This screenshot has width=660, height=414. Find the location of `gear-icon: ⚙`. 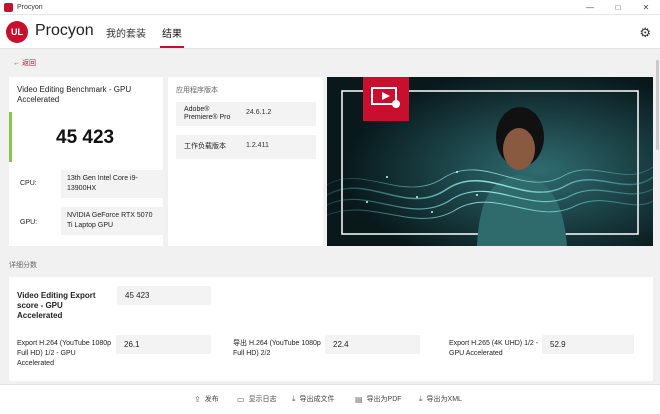

gear-icon: ⚙ is located at coordinates (645, 33).